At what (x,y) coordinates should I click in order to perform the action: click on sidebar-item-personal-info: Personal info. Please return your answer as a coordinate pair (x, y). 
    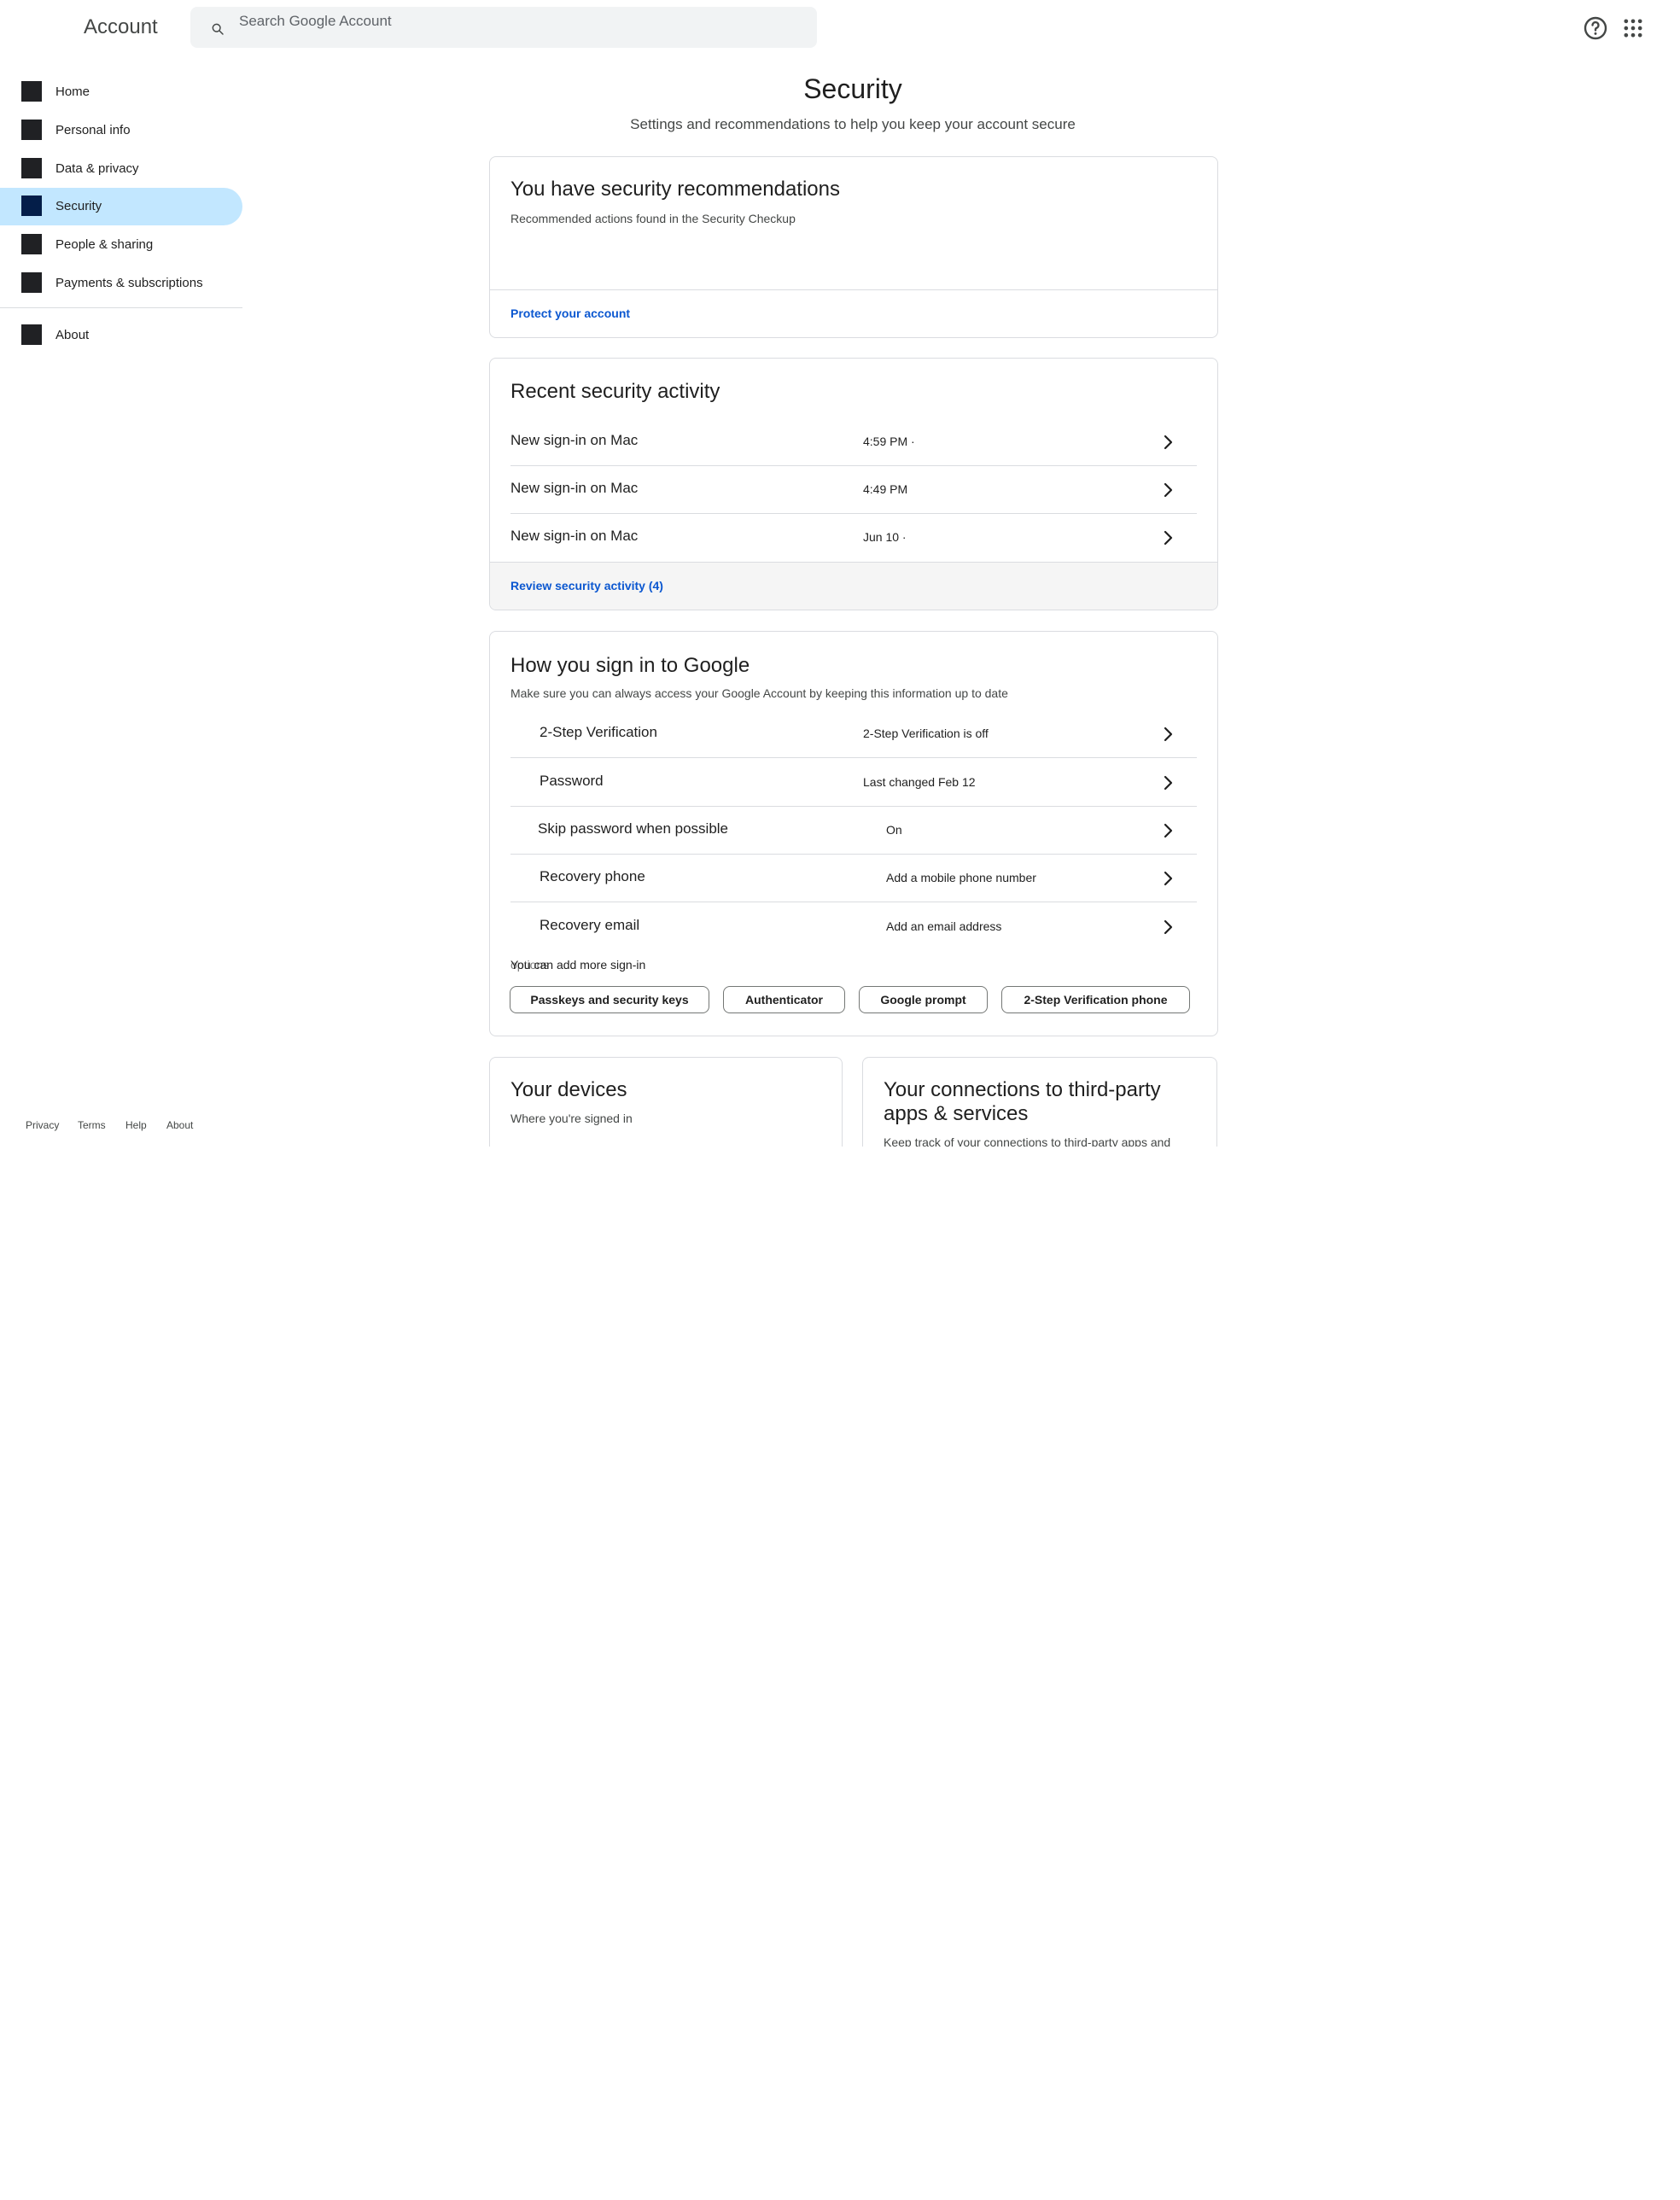
    Looking at the image, I should click on (121, 130).